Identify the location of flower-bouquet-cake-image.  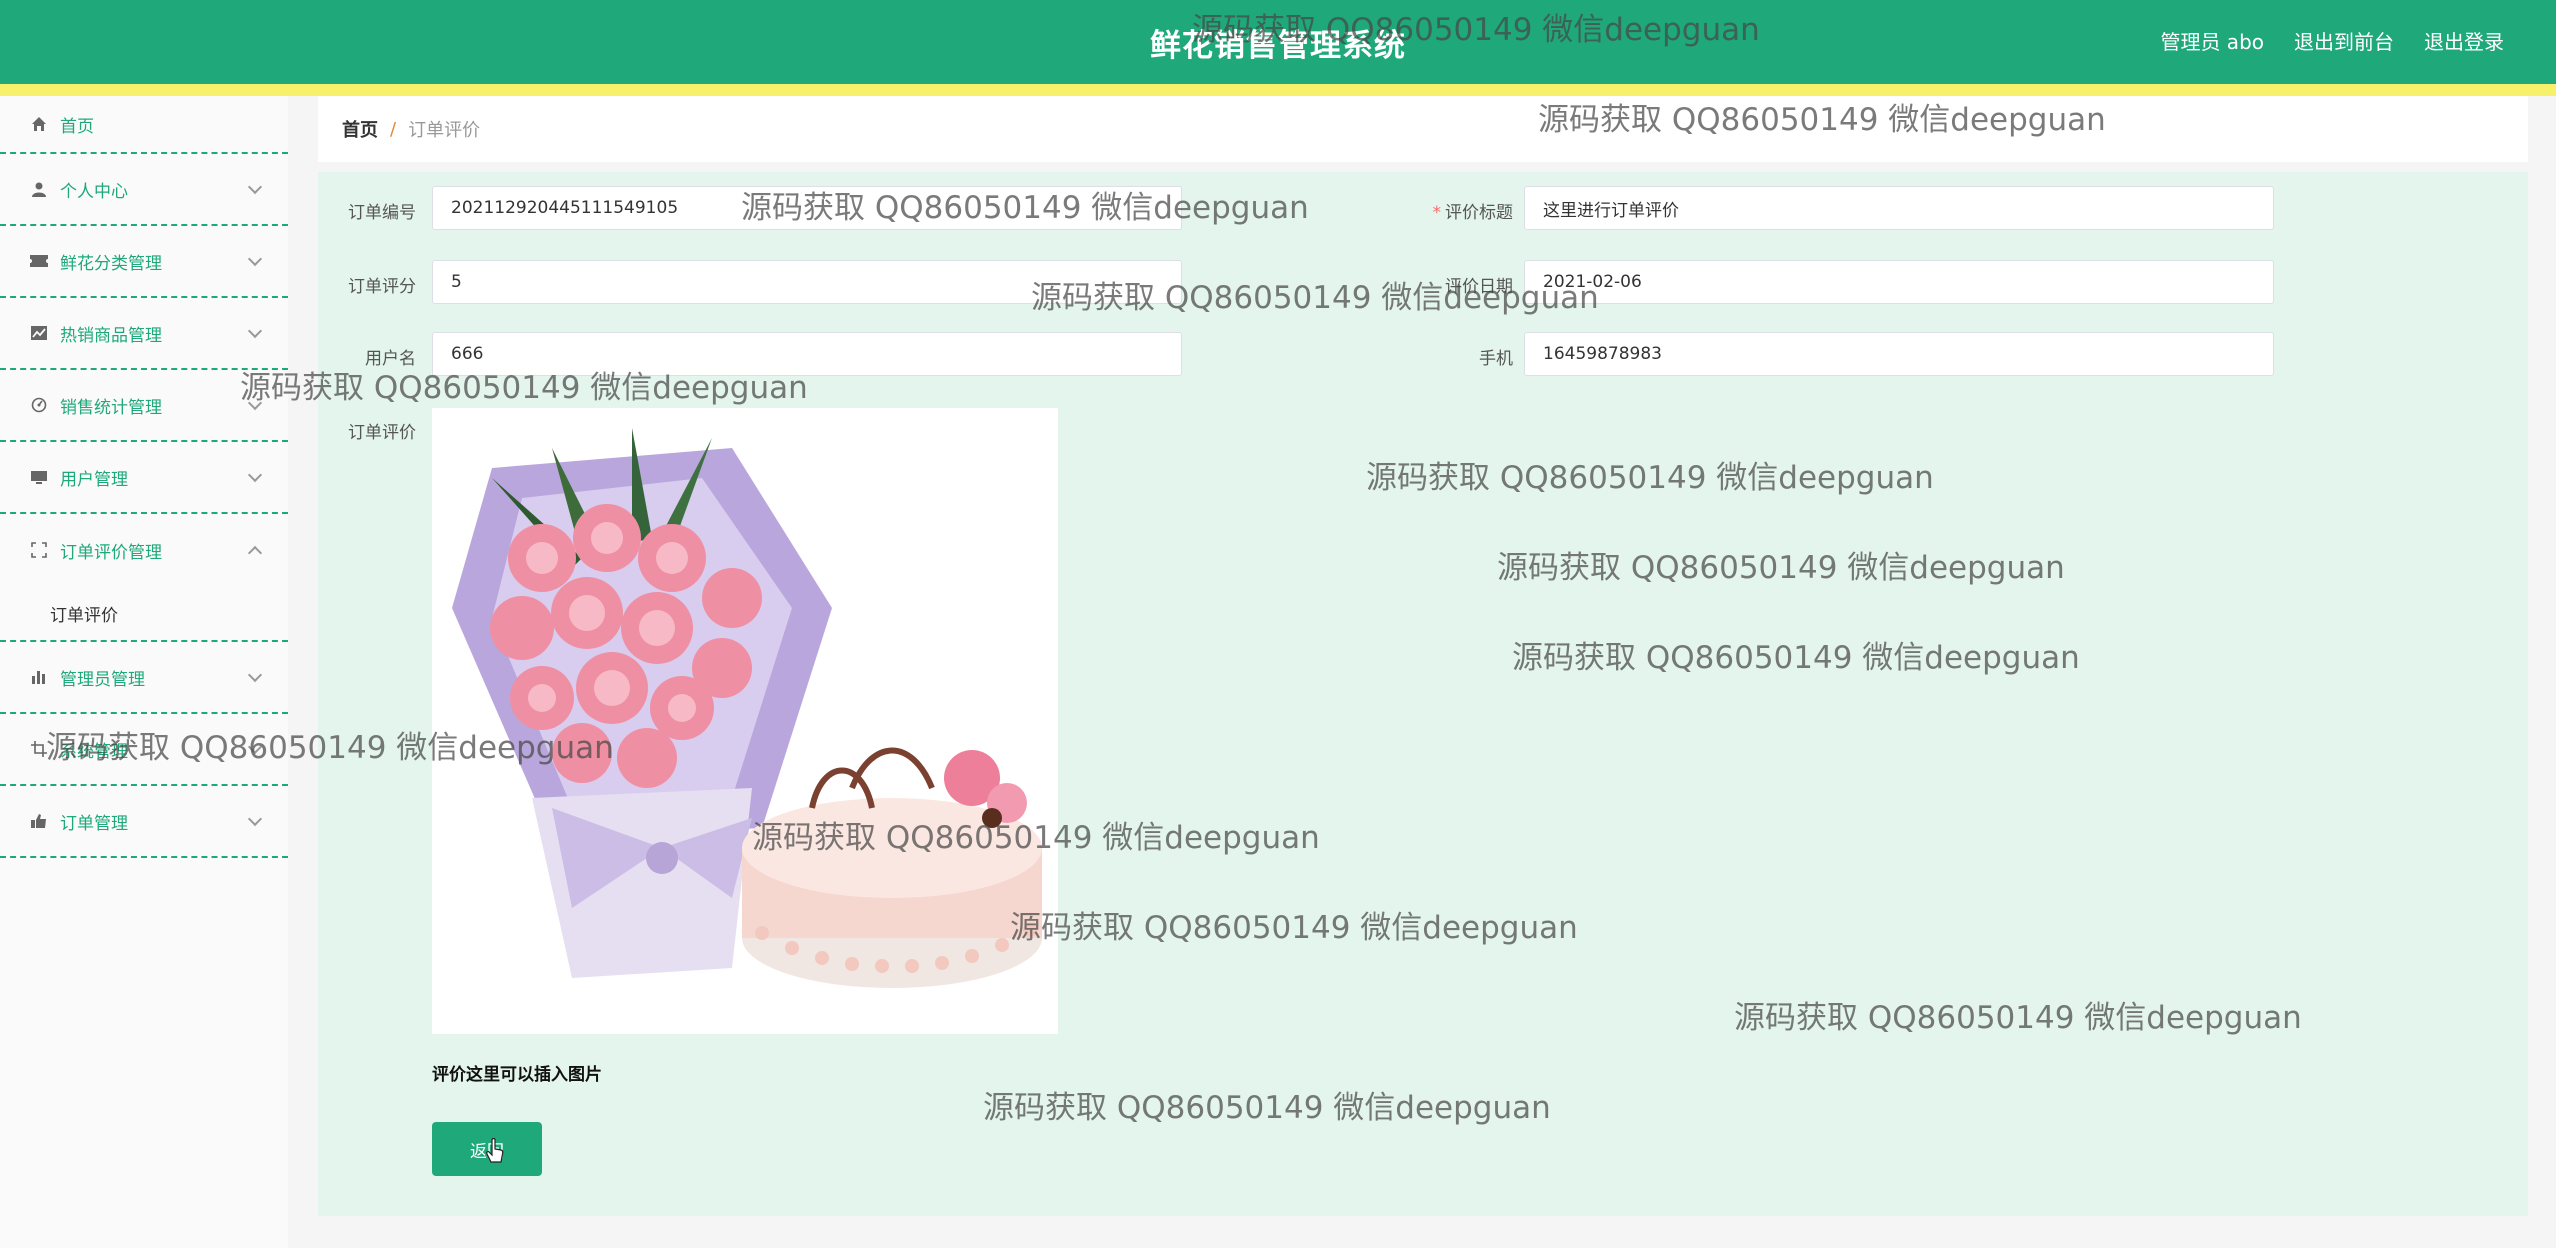
(745, 721).